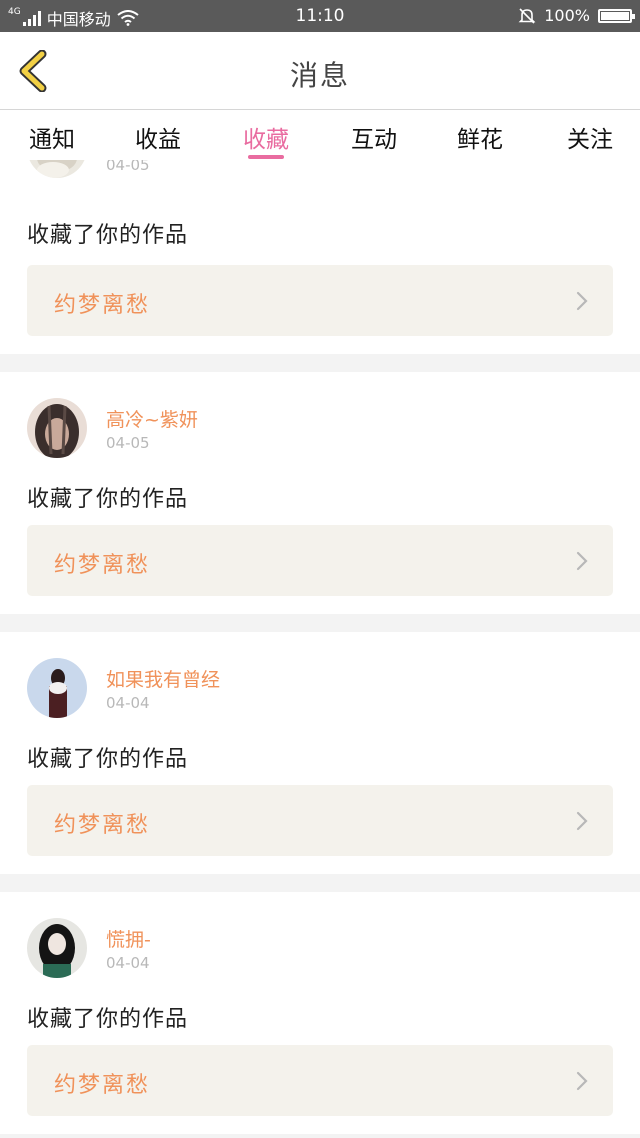 The width and height of the screenshot is (640, 1138). Describe the element at coordinates (320, 135) in the screenshot. I see `tab-bar: 通知 收益 收藏 互动 鲜花 关注` at that location.